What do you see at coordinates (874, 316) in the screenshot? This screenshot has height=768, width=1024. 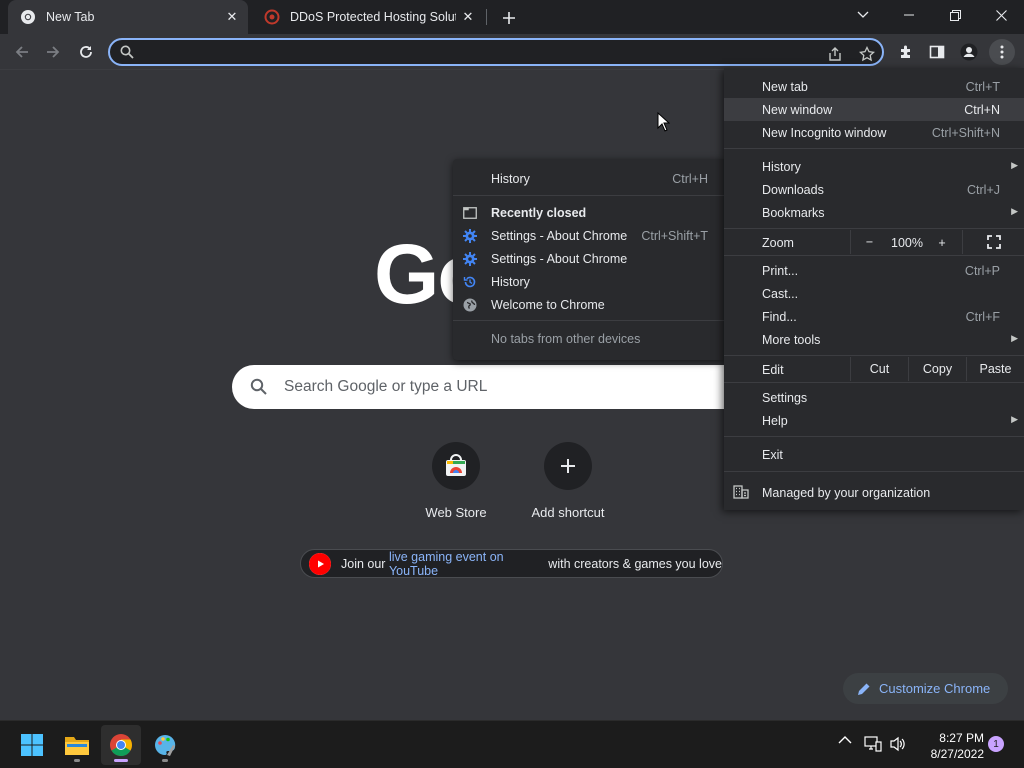 I see `menu-item-find: Find... Ctrl+F` at bounding box center [874, 316].